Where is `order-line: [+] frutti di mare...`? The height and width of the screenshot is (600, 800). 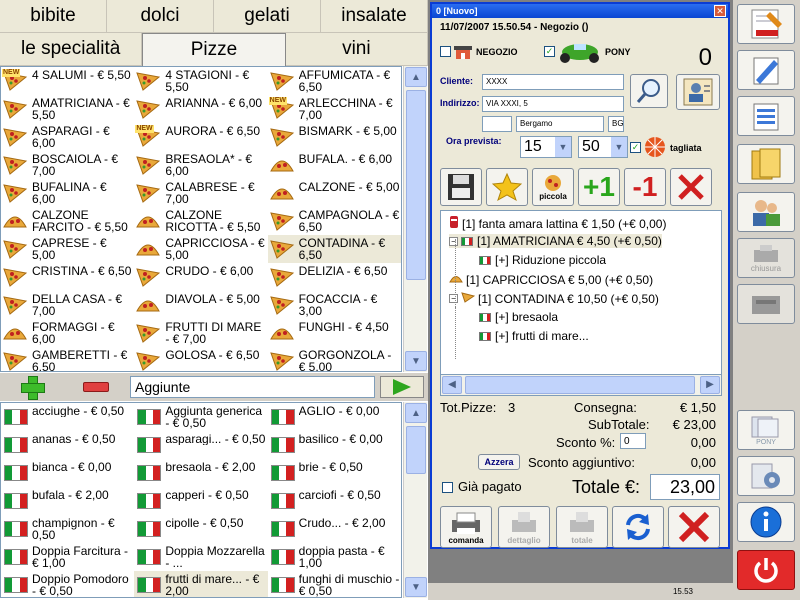 order-line: [+] frutti di mare... is located at coordinates (534, 336).